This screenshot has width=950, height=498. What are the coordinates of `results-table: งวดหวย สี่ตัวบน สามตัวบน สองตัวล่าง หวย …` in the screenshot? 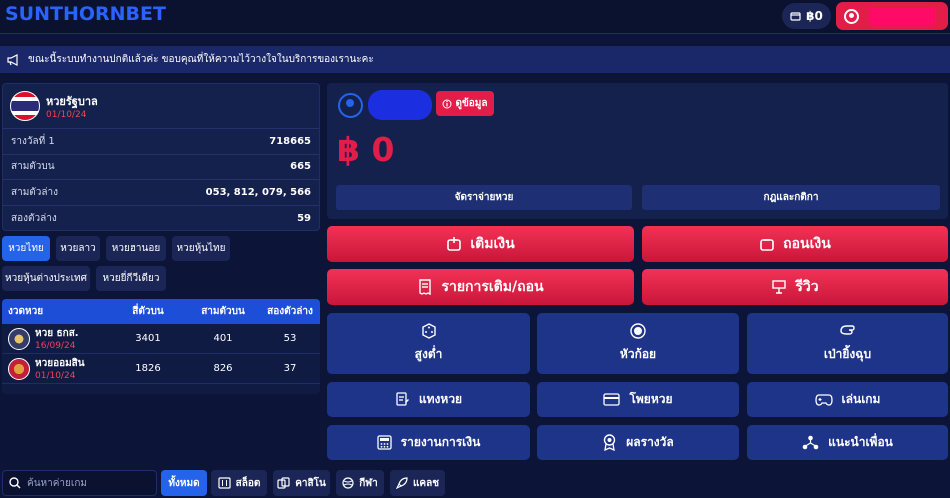 It's located at (161, 346).